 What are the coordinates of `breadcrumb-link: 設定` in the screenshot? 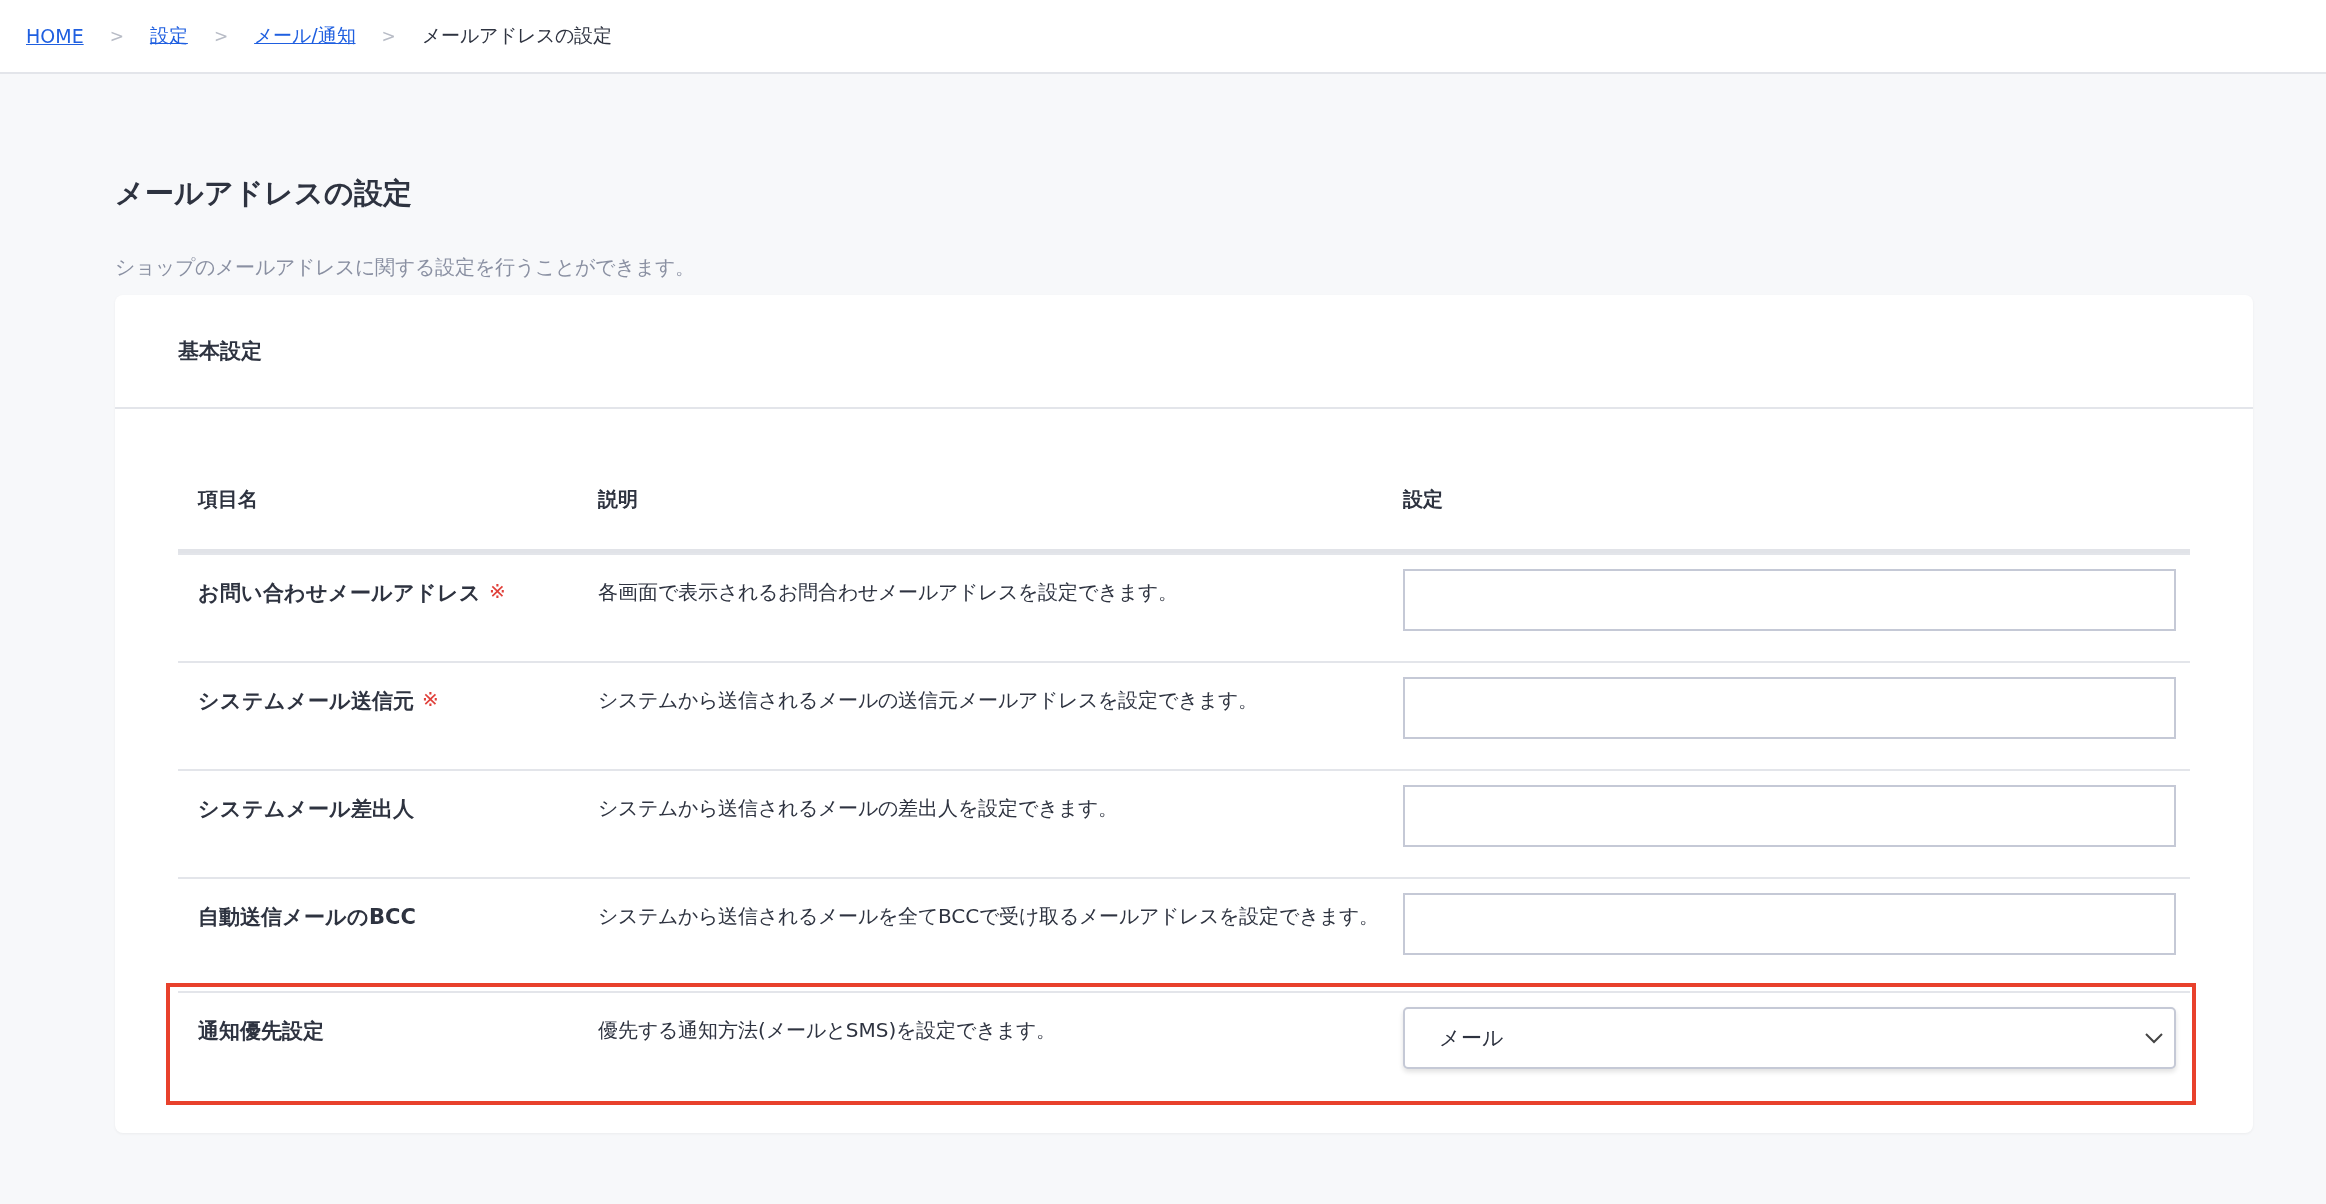 It's located at (168, 36).